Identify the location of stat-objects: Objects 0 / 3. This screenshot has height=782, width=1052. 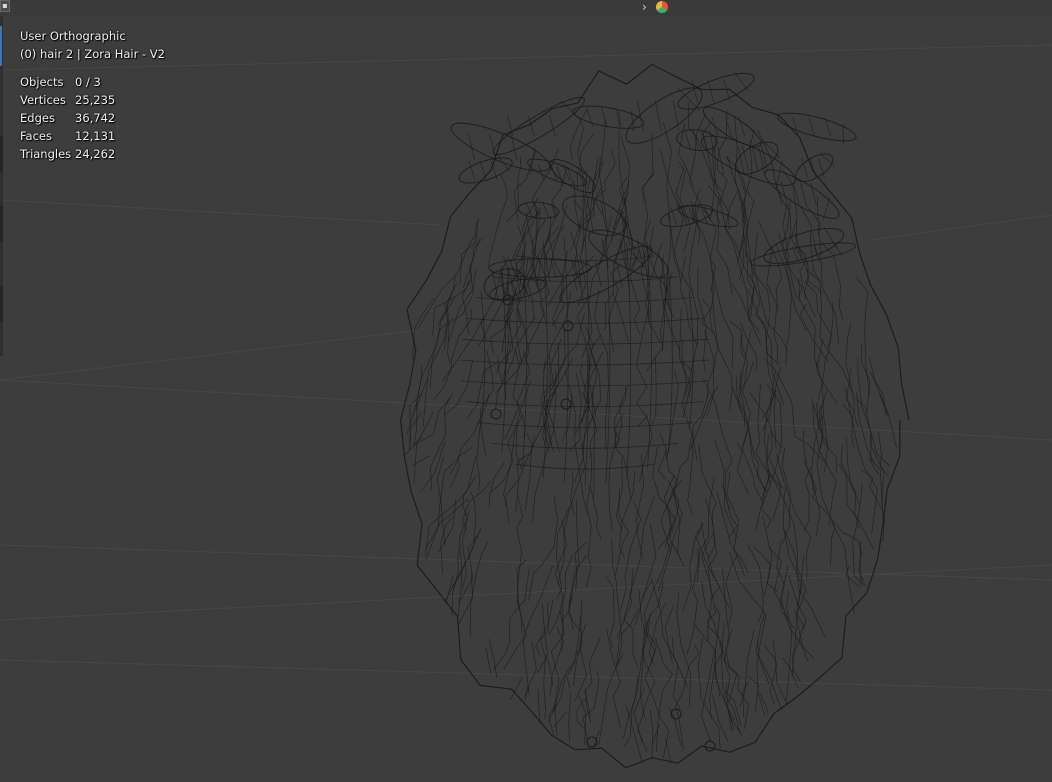
(60, 82).